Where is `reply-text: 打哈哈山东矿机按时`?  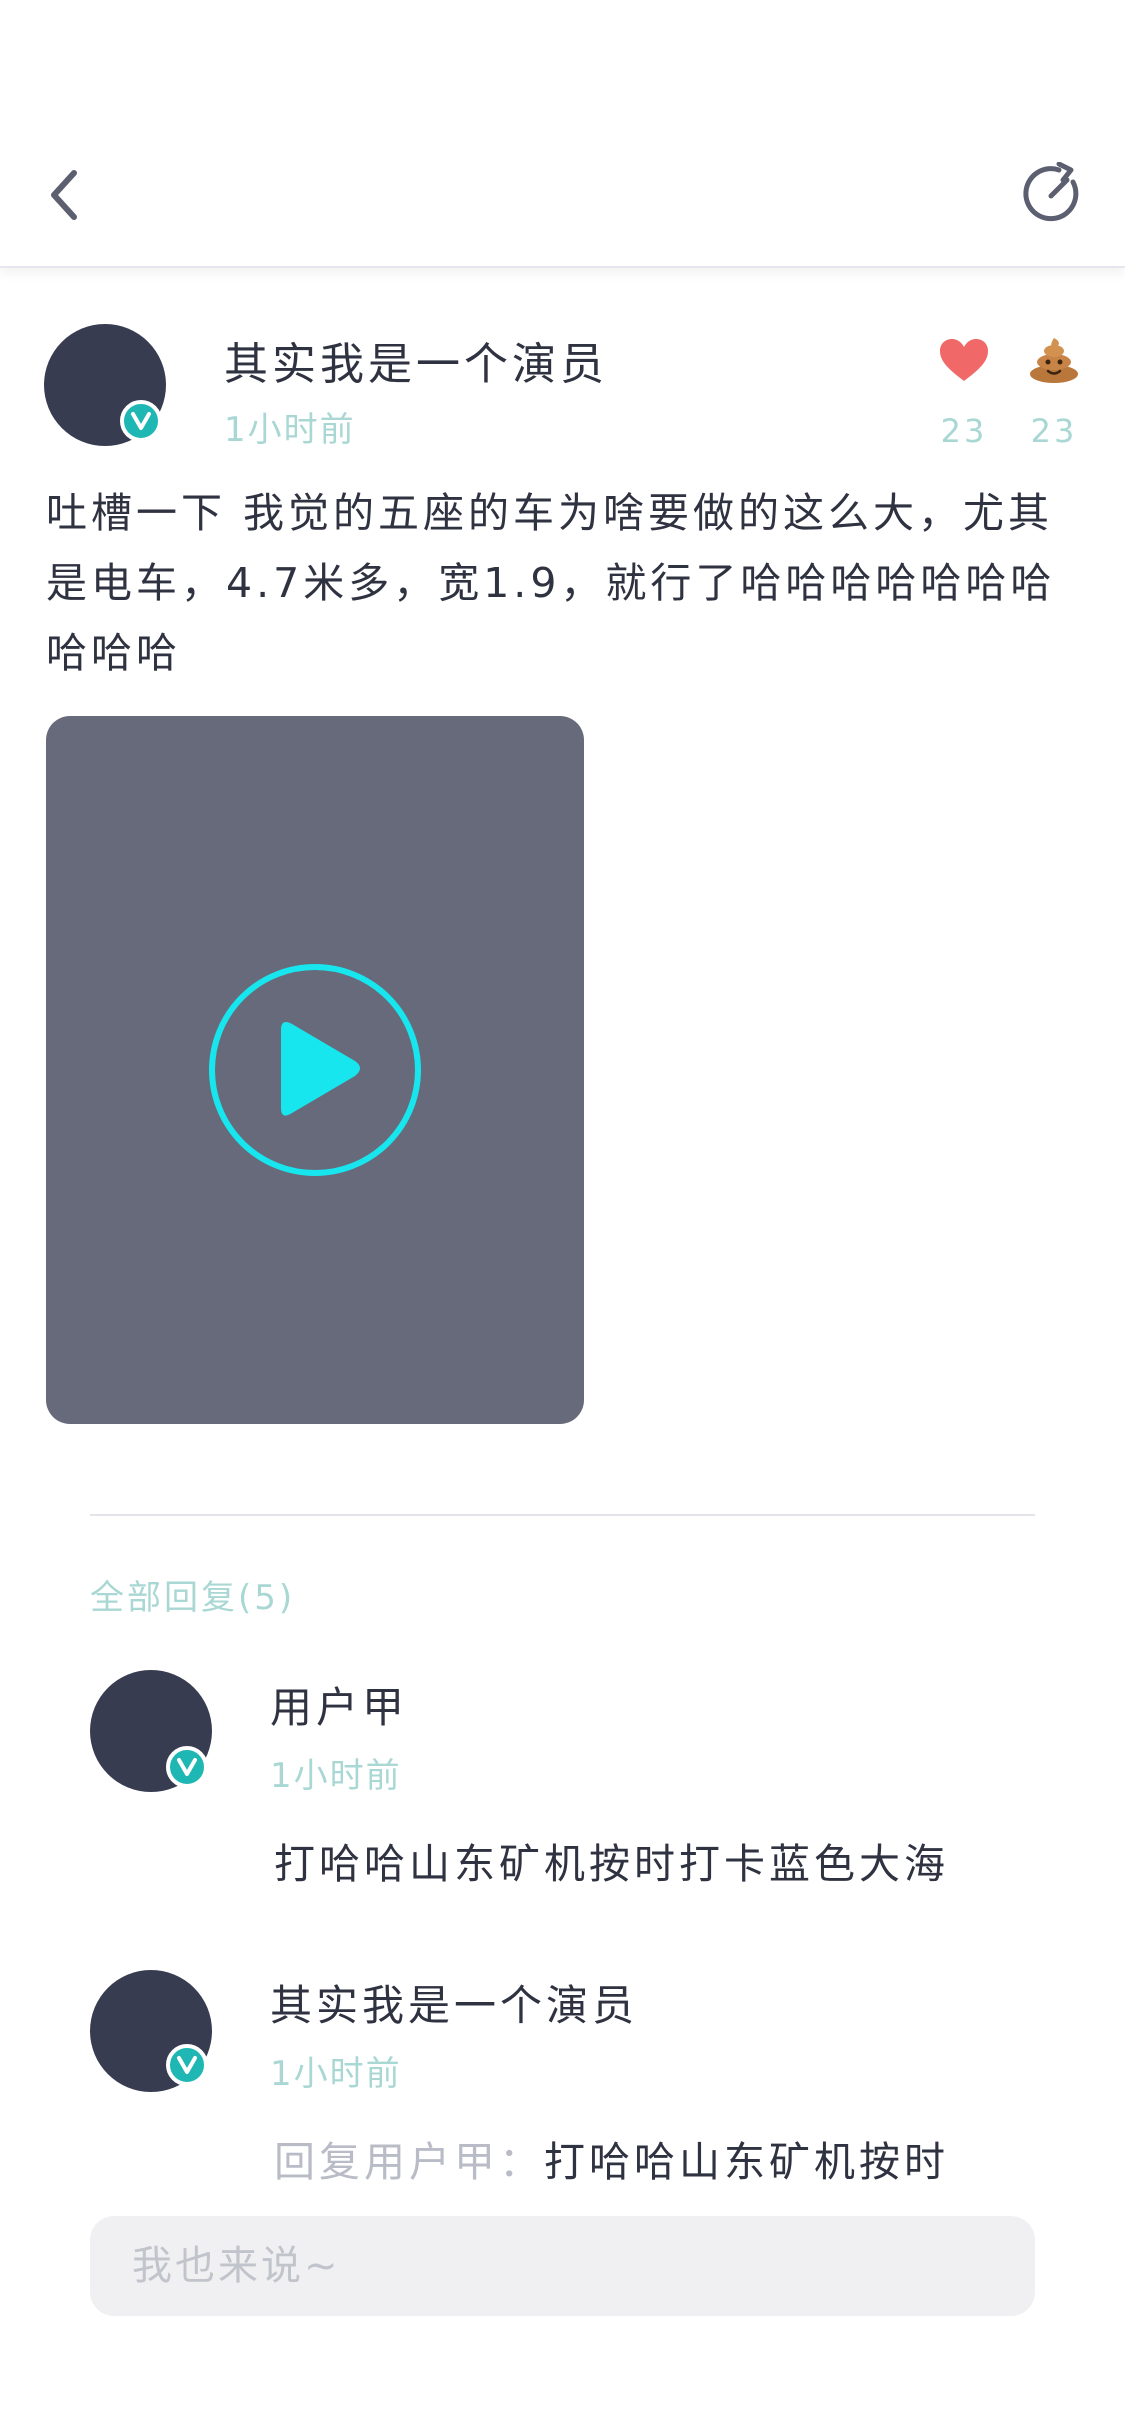 reply-text: 打哈哈山东矿机按时 is located at coordinates (746, 2162).